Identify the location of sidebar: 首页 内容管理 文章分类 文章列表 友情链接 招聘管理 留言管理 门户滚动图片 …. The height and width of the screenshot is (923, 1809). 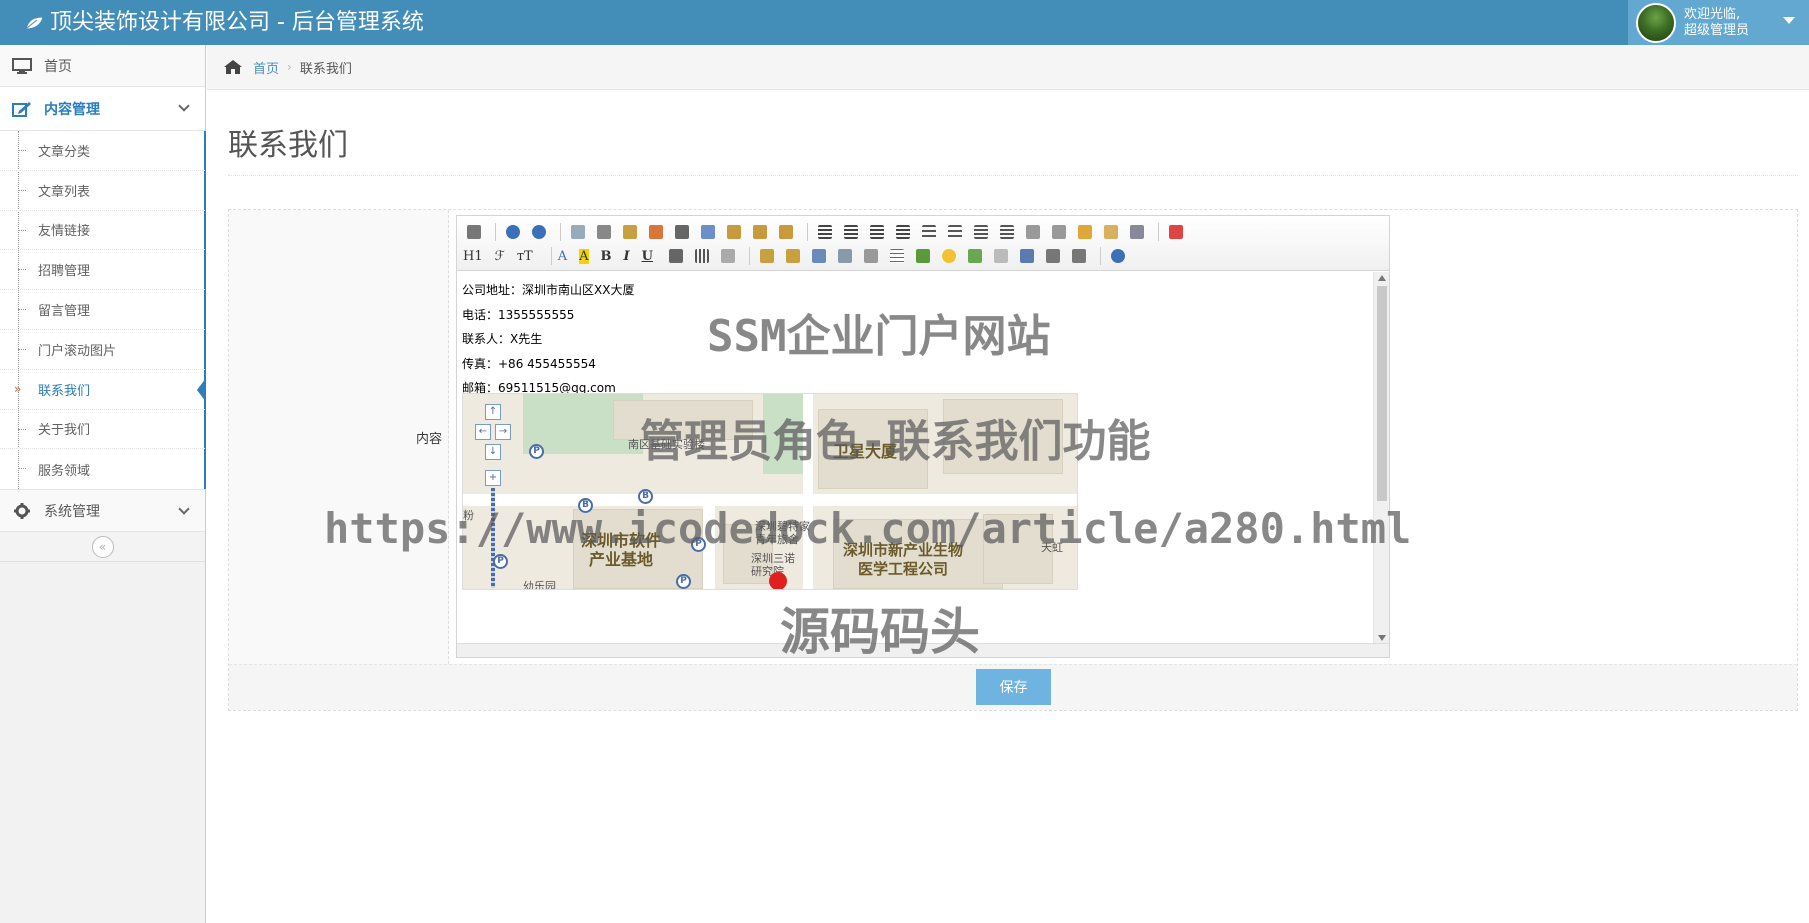
(103, 484).